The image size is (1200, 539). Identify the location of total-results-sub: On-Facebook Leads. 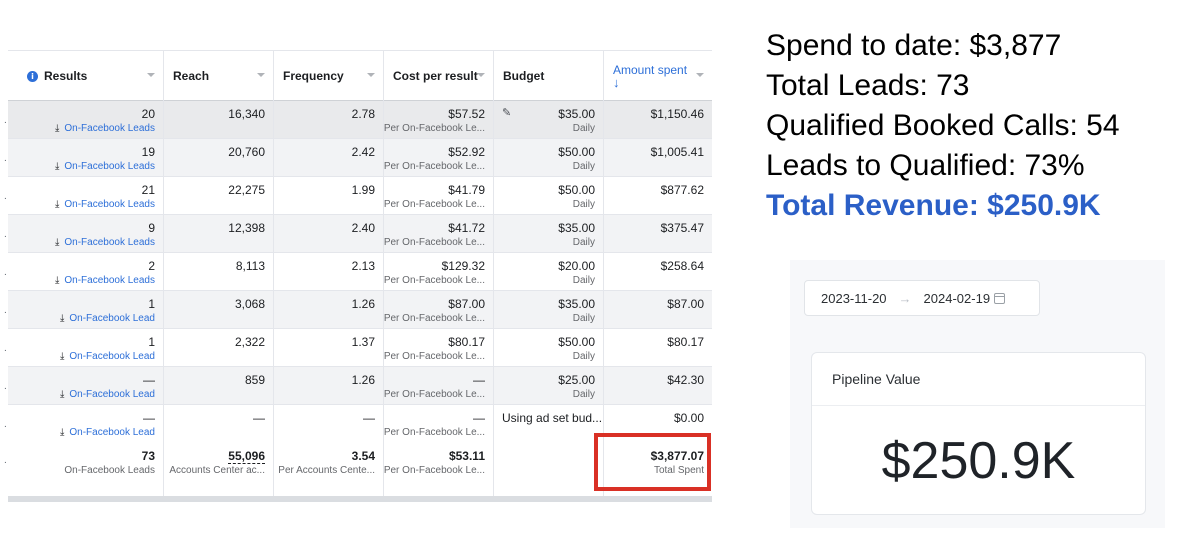
(109, 470).